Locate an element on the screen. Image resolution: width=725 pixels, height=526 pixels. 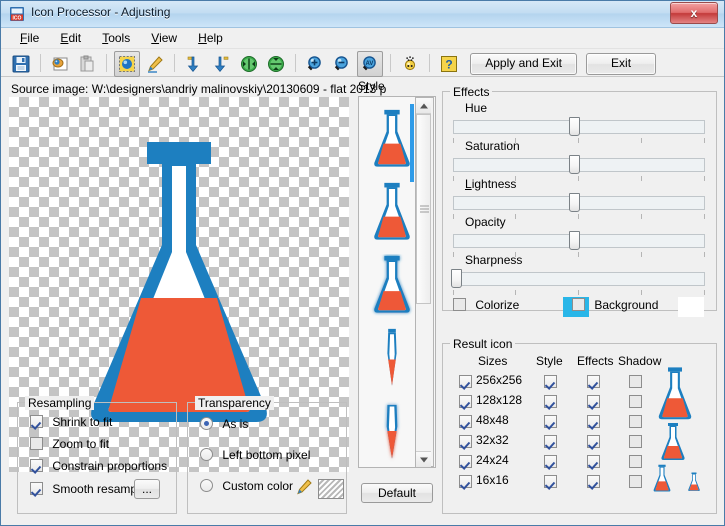
as-is-radio is located at coordinates (206, 423).